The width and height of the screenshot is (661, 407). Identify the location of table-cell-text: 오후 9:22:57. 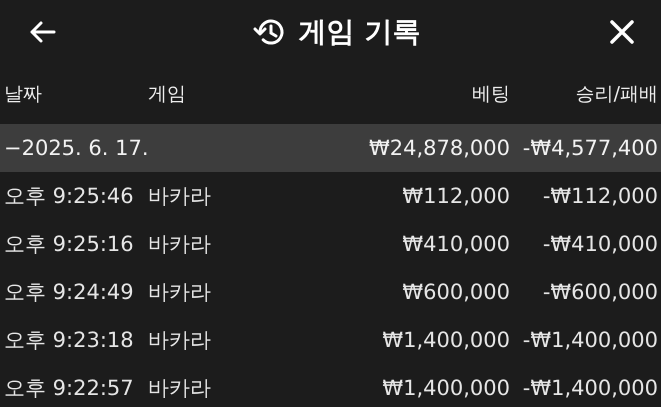
(69, 388).